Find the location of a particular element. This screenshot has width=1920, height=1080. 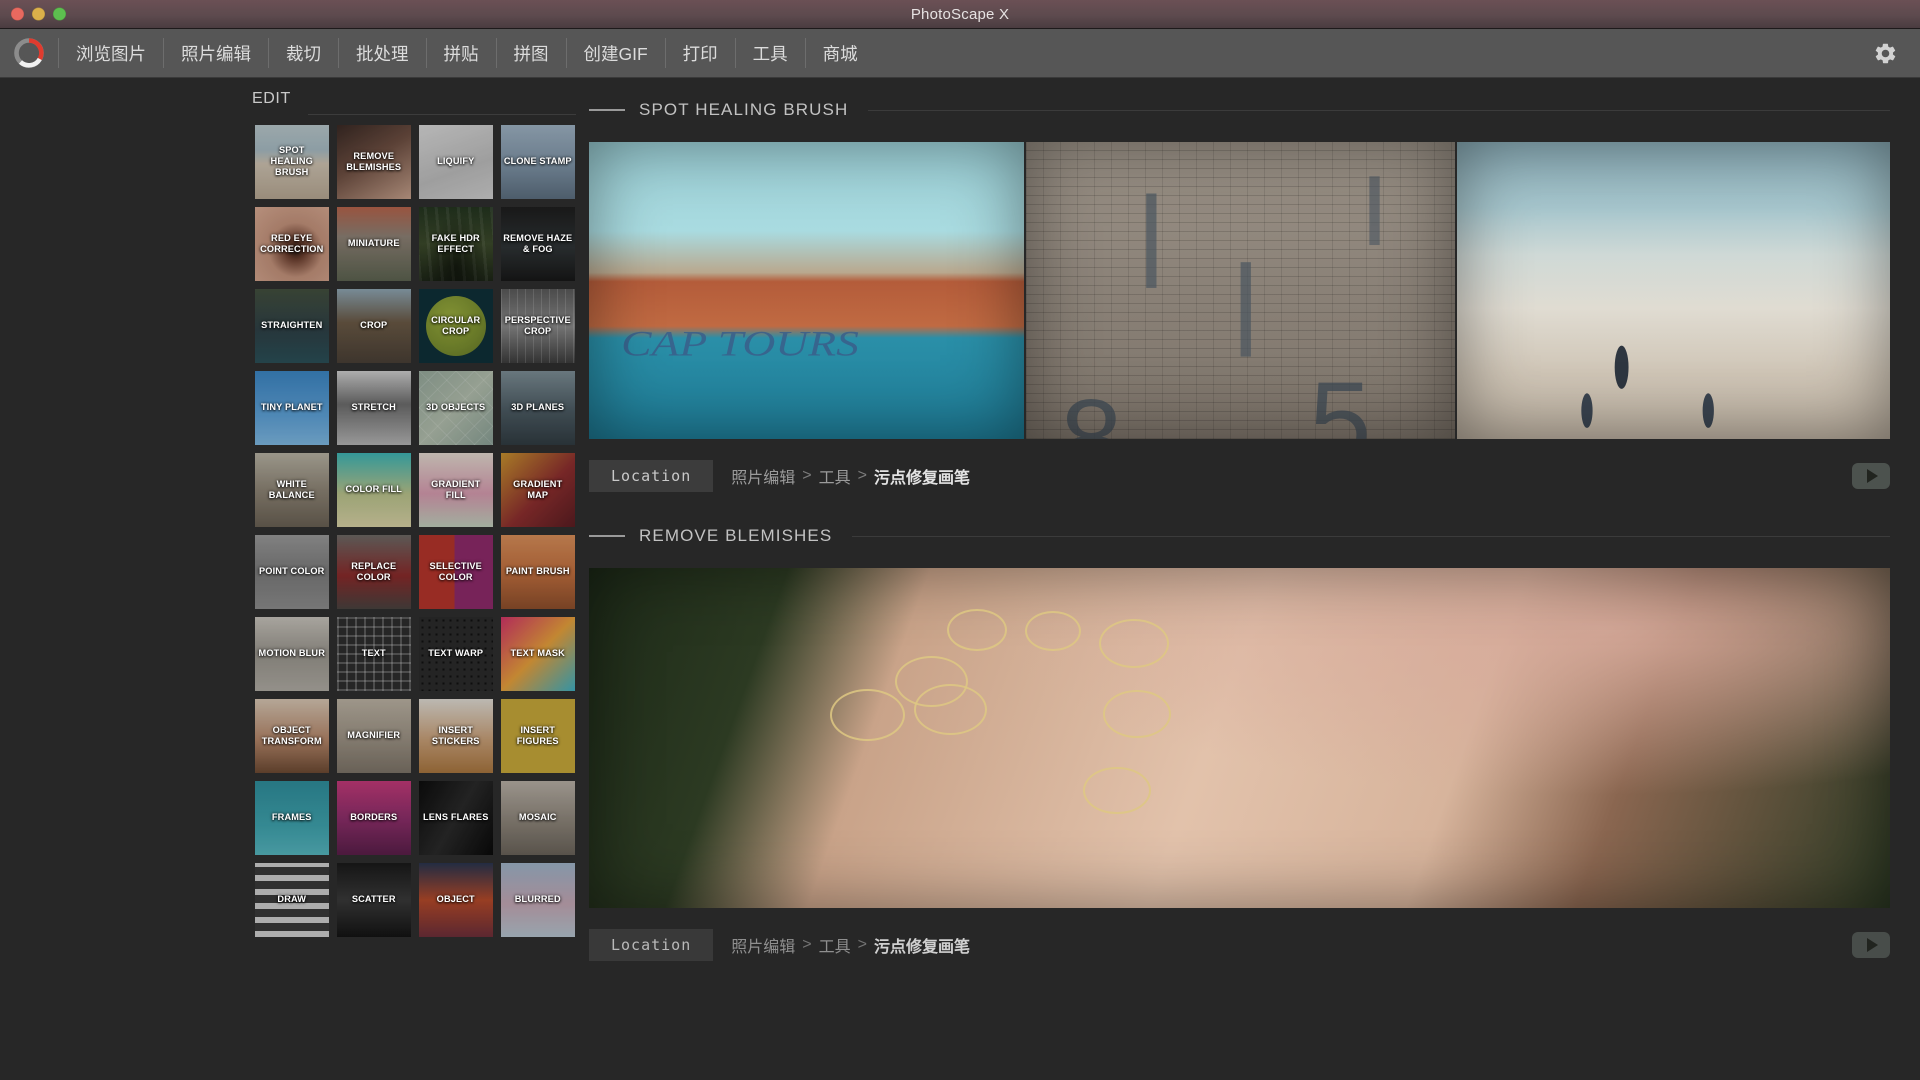

tool-tile-label: GRADIENT MAP is located at coordinates (538, 489).